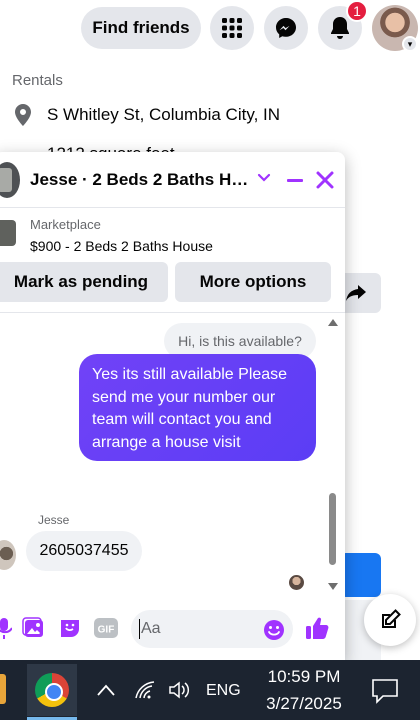 This screenshot has height=720, width=420. What do you see at coordinates (3, 689) in the screenshot?
I see `taskbar-app-icon` at bounding box center [3, 689].